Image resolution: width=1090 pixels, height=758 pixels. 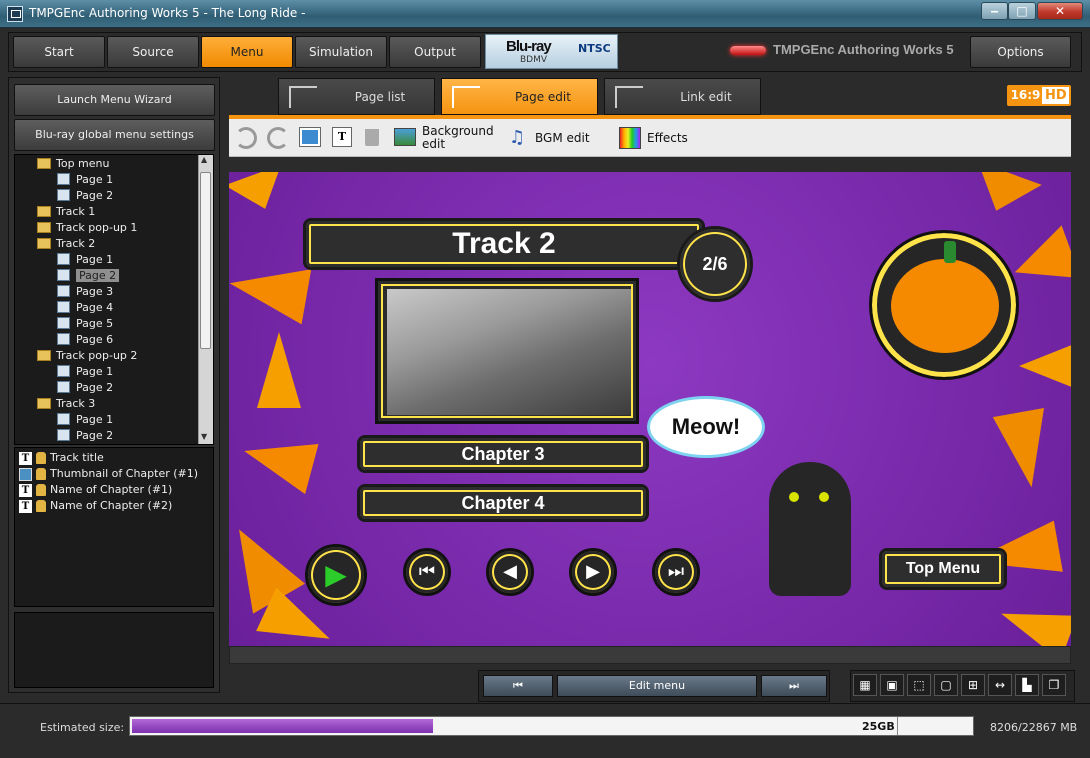 What do you see at coordinates (108, 474) in the screenshot?
I see `object-list-item: Thumbnail of Chapter (#1)` at bounding box center [108, 474].